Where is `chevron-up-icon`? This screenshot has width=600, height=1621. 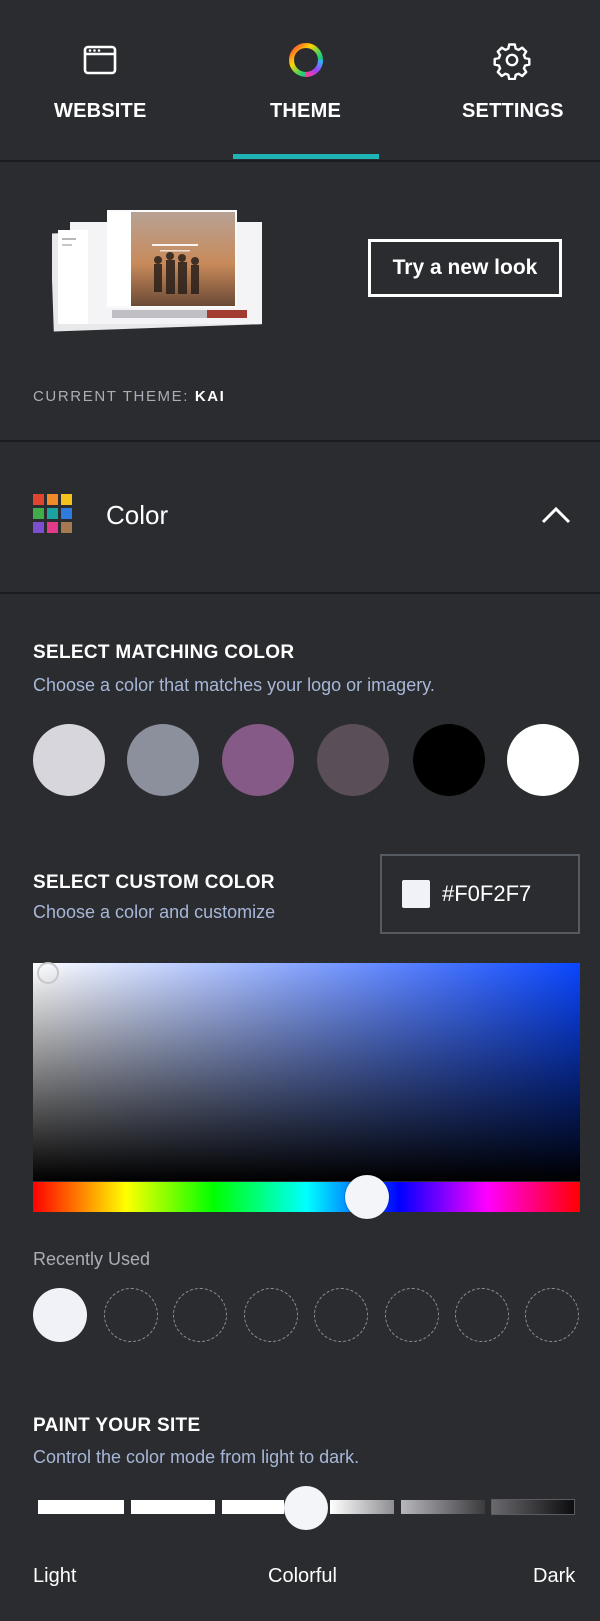
chevron-up-icon is located at coordinates (556, 515).